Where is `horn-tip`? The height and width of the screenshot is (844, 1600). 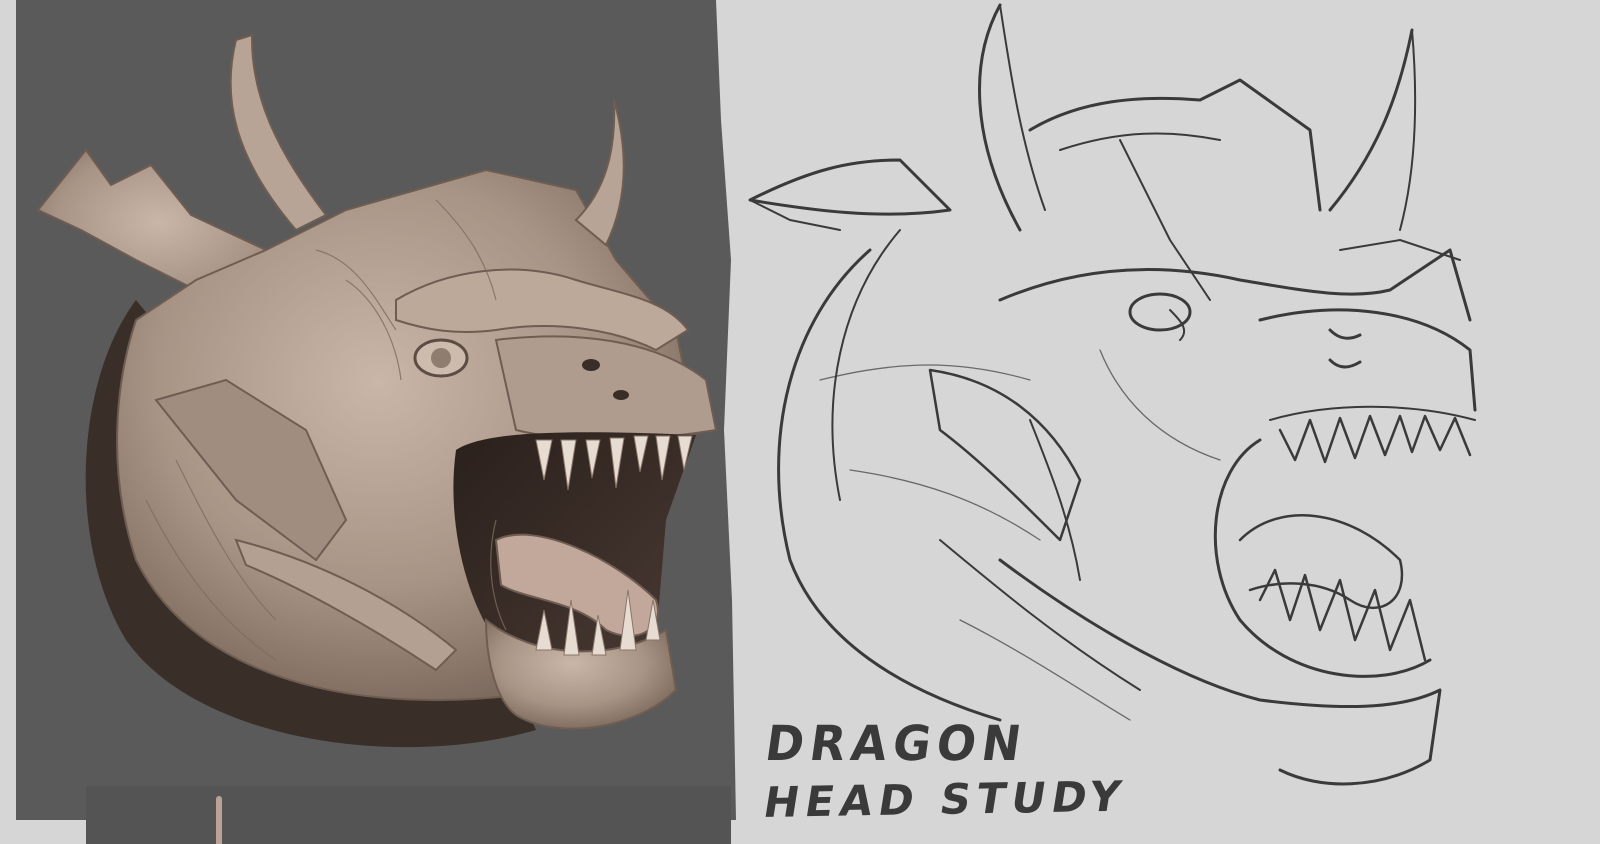 horn-tip is located at coordinates (219, 820).